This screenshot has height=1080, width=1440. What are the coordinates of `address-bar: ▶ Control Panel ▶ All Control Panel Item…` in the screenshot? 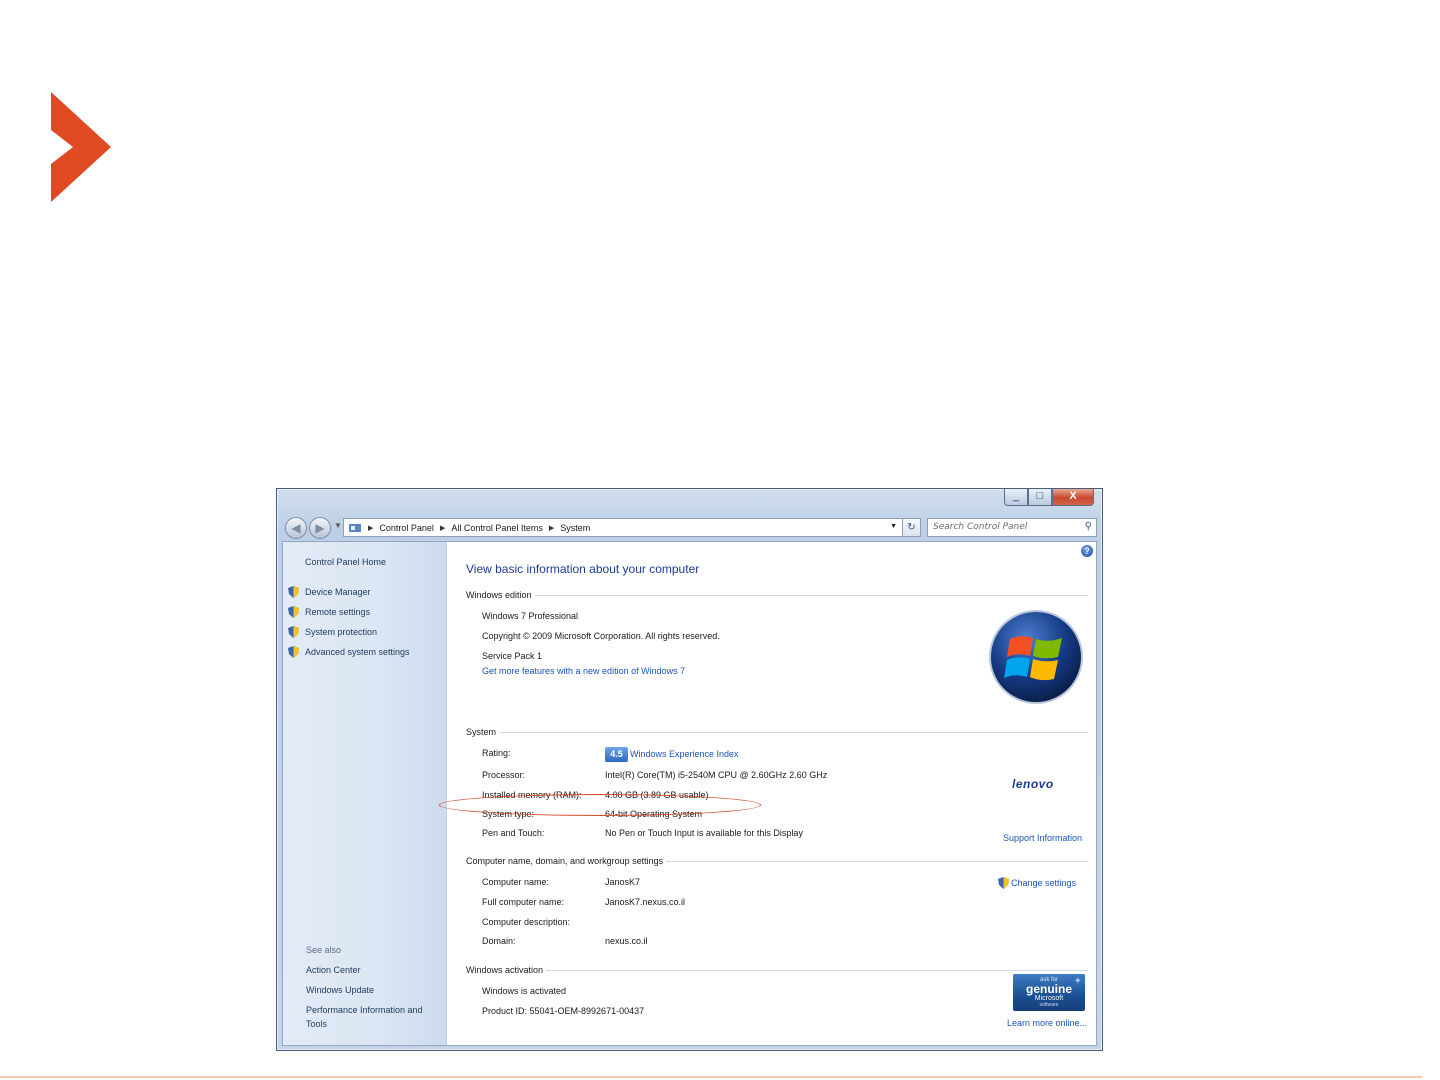 It's located at (623, 527).